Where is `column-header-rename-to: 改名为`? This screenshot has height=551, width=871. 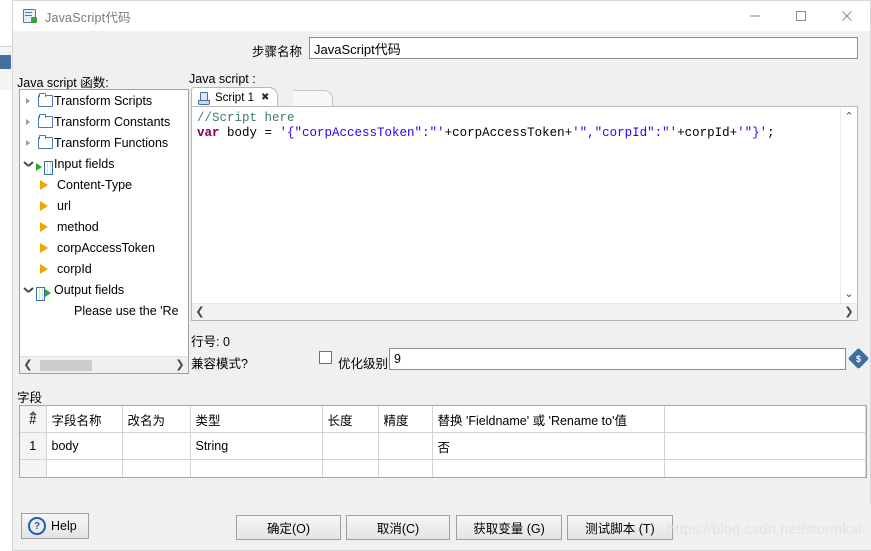
column-header-rename-to: 改名为 is located at coordinates (156, 419).